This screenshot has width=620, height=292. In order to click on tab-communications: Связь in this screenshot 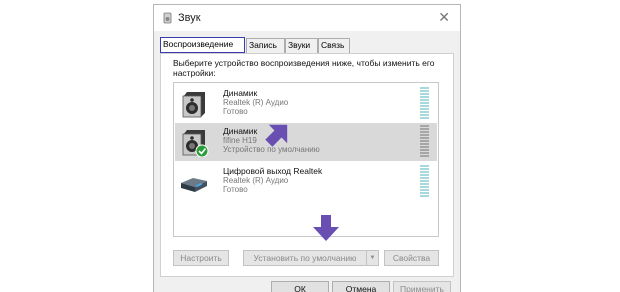, I will do `click(334, 45)`.